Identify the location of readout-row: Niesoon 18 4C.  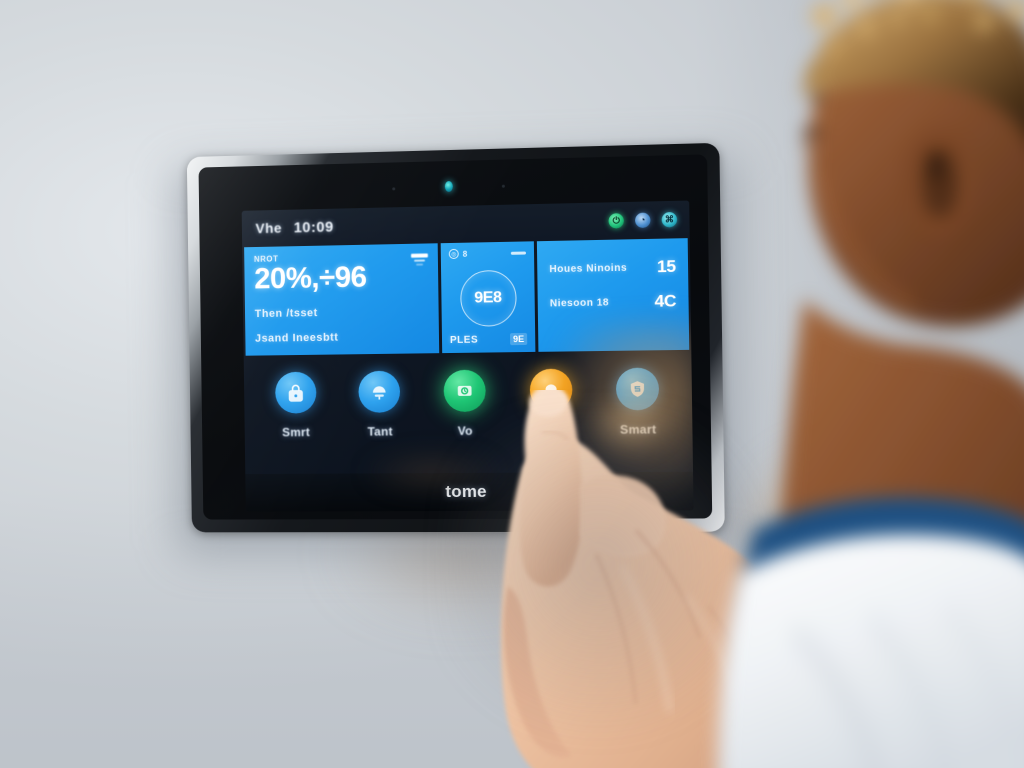
(613, 302).